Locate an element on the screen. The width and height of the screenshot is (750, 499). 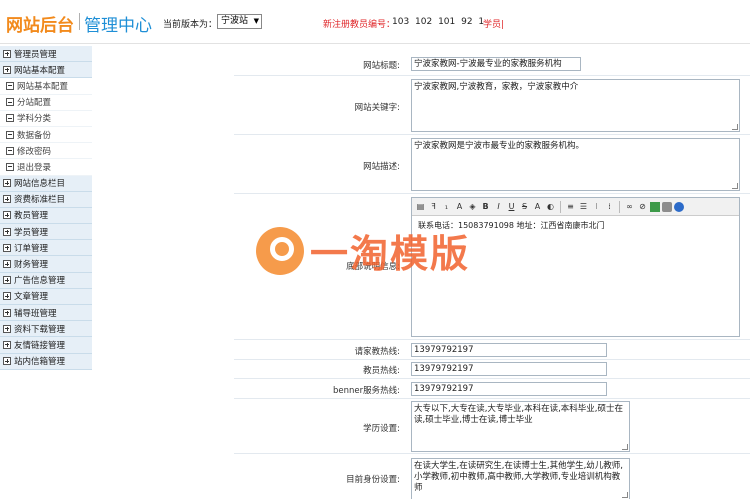
form-row-banner-hotline: benner服务热线: 13979792197 is located at coordinates (492, 389).